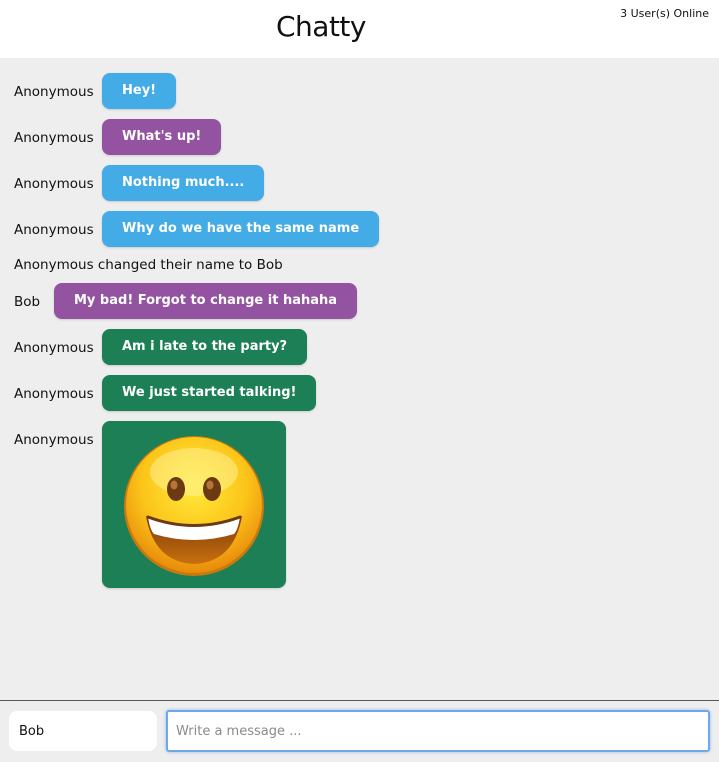  I want to click on message-bubble: Why do we have the same name, so click(241, 229).